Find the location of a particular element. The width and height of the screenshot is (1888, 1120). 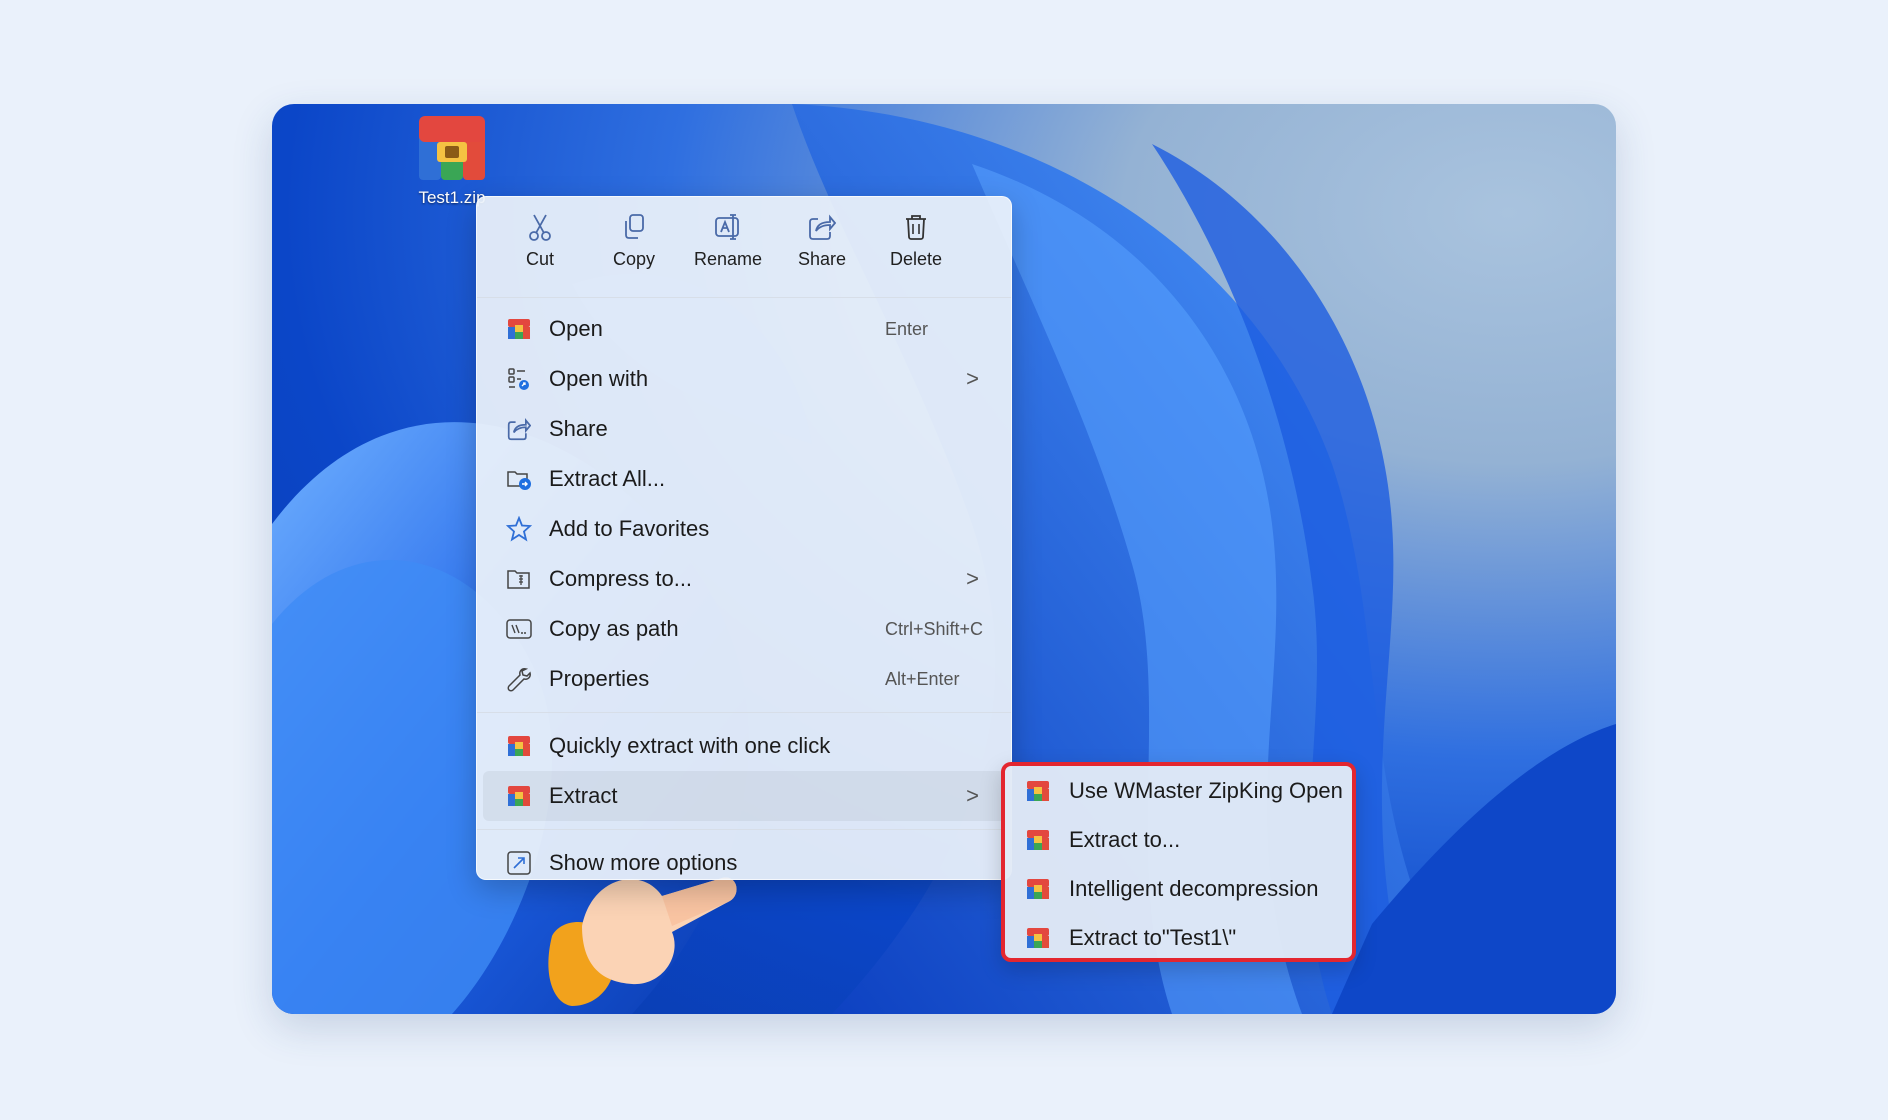

menu-item-open-with-label: Open with is located at coordinates (599, 378).